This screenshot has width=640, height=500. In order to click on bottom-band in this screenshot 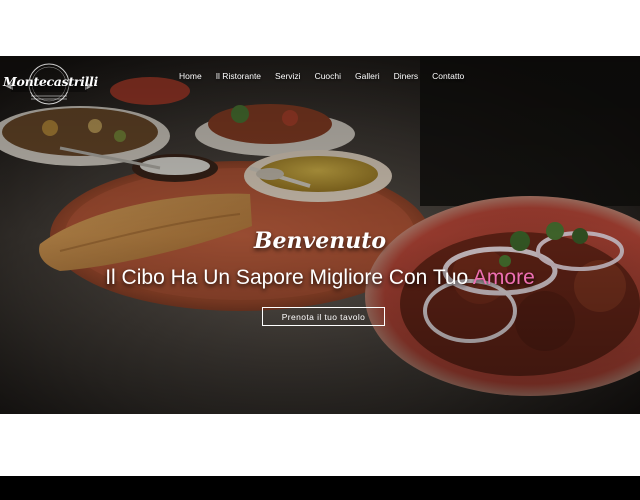, I will do `click(320, 445)`.